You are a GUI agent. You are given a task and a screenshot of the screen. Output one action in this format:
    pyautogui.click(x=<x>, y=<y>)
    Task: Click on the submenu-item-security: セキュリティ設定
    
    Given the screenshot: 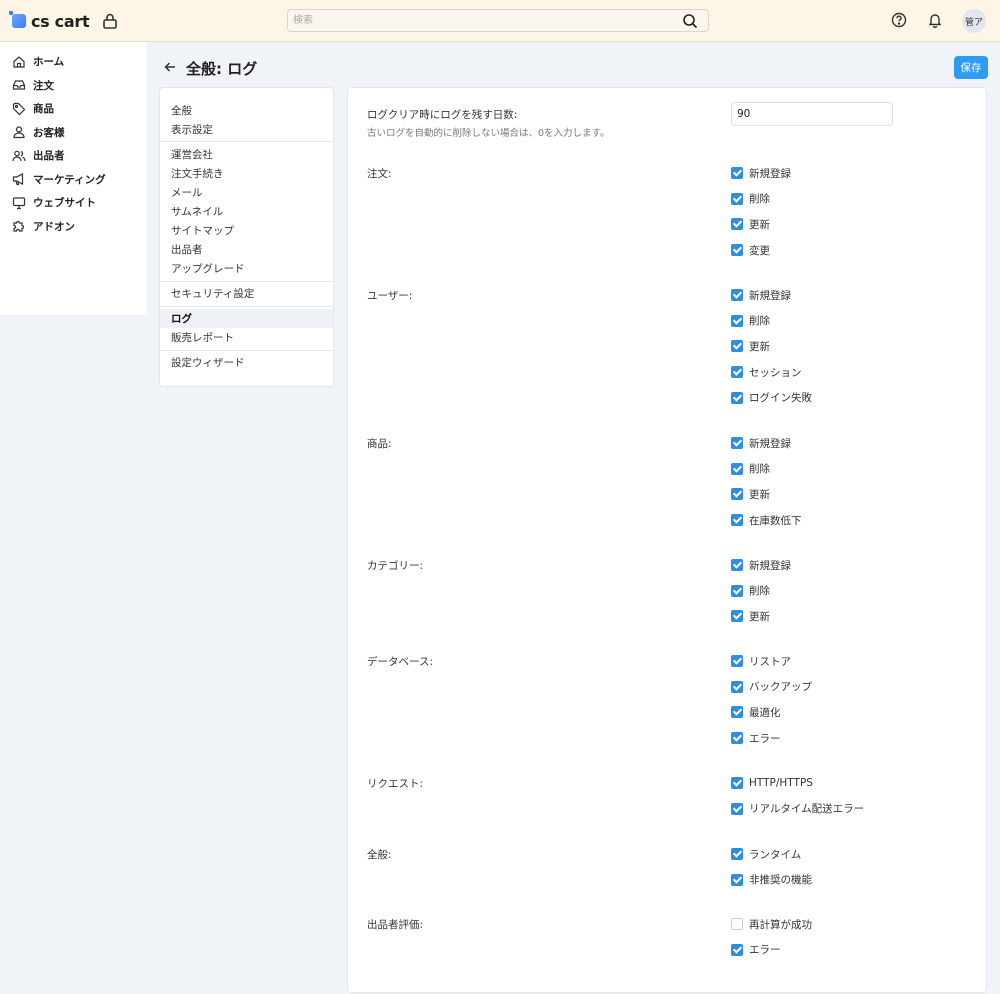 What is the action you would take?
    pyautogui.click(x=246, y=293)
    